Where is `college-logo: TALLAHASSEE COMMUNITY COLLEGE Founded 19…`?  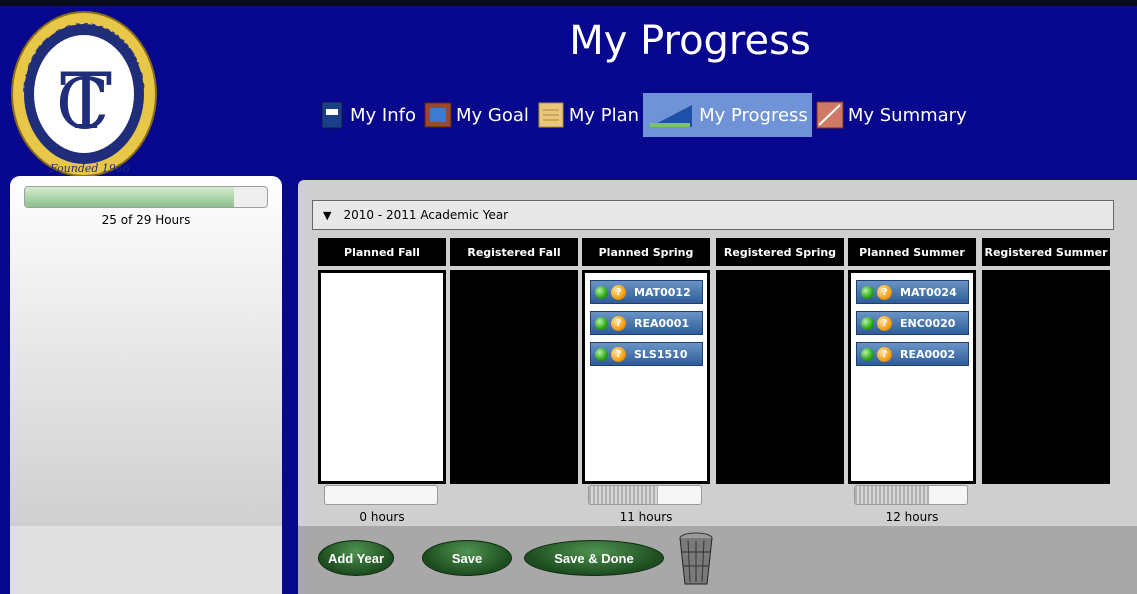 college-logo: TALLAHASSEE COMMUNITY COLLEGE Founded 19… is located at coordinates (83, 93).